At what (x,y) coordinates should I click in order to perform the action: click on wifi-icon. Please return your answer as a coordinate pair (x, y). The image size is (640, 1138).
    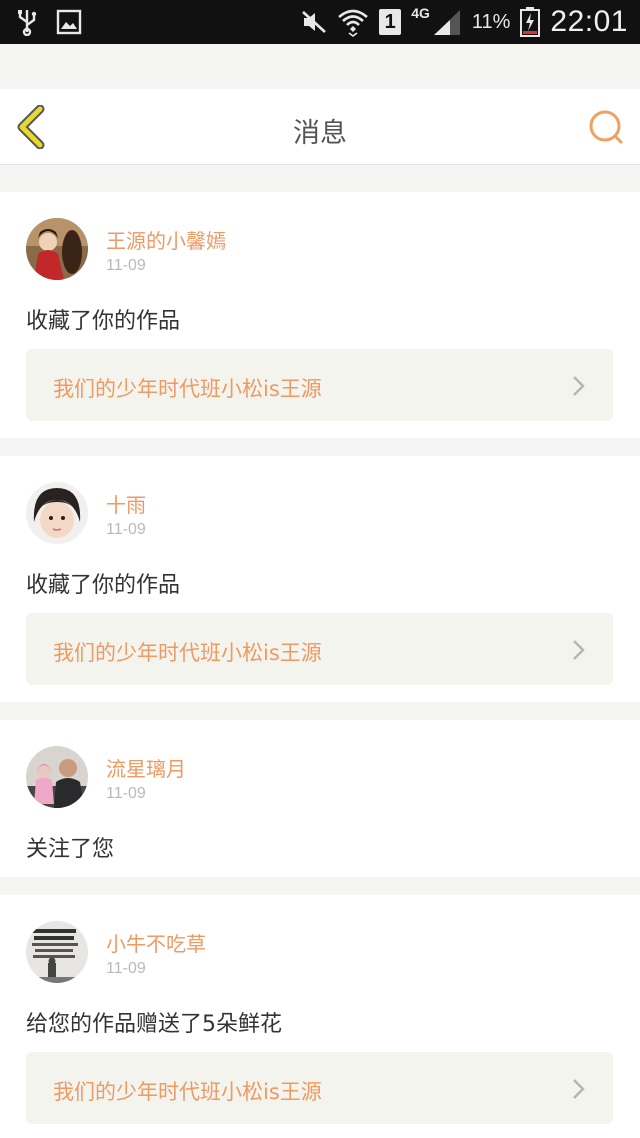
    Looking at the image, I should click on (353, 23).